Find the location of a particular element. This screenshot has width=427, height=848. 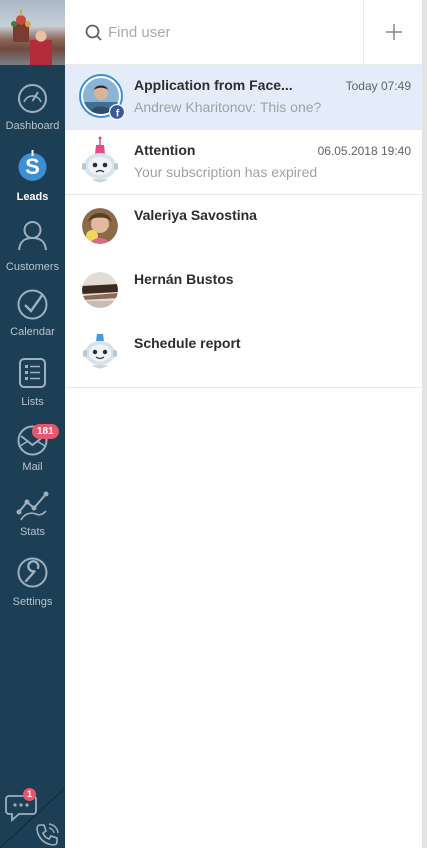

leads-icon: S is located at coordinates (32, 165).